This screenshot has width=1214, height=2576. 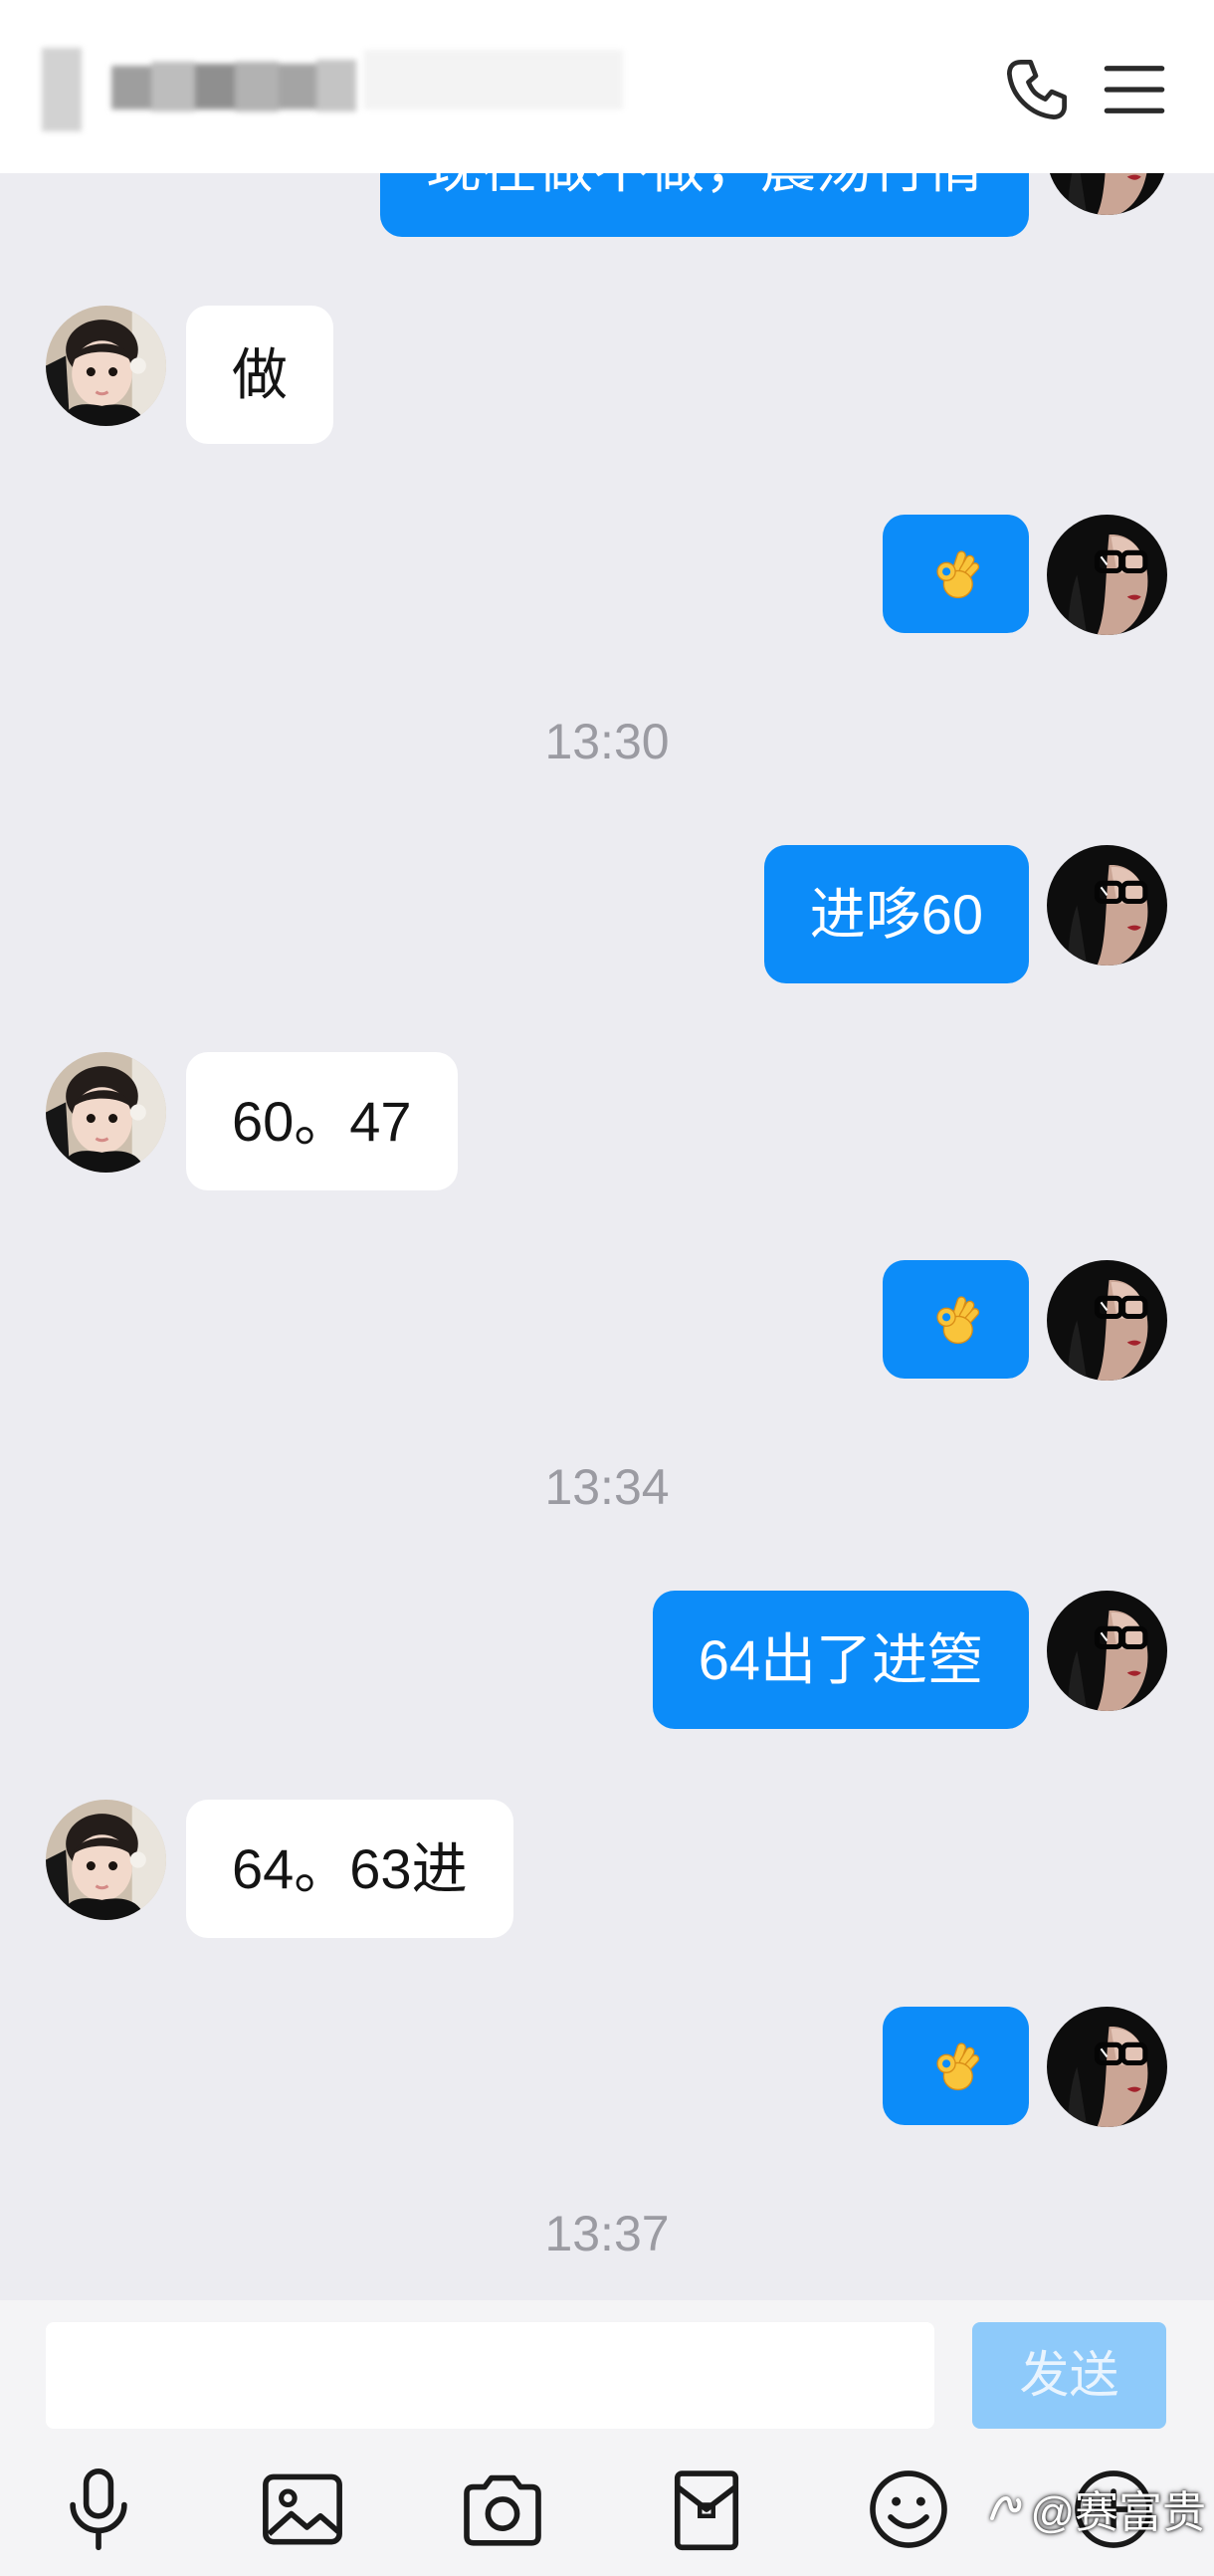 What do you see at coordinates (1134, 89) in the screenshot?
I see `menu-icon` at bounding box center [1134, 89].